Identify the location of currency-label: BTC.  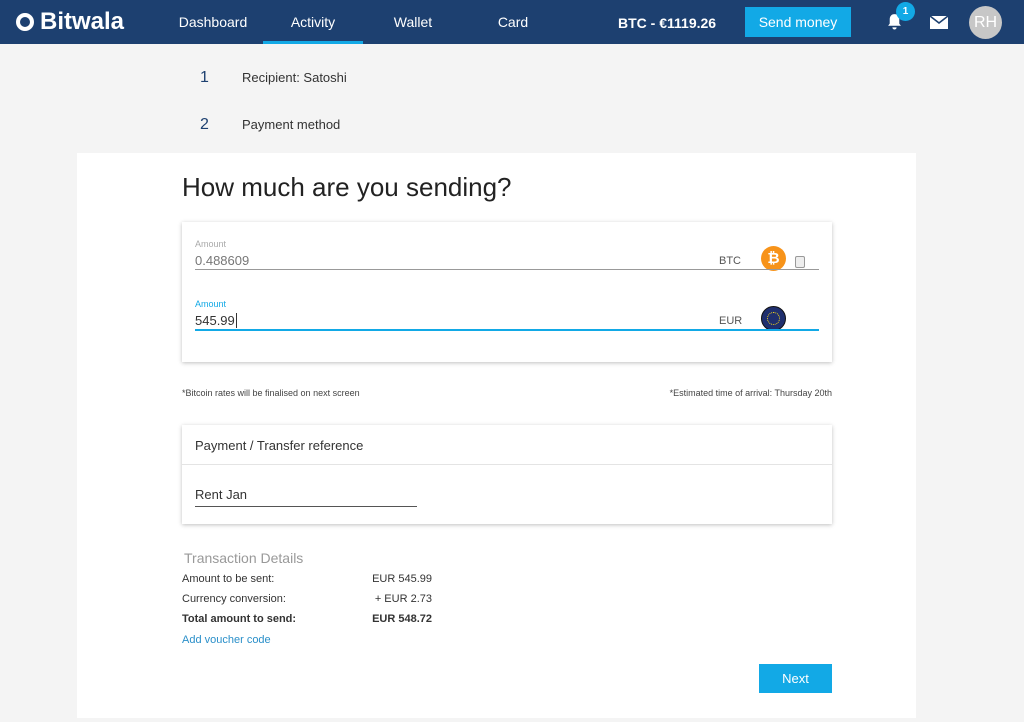
(730, 261).